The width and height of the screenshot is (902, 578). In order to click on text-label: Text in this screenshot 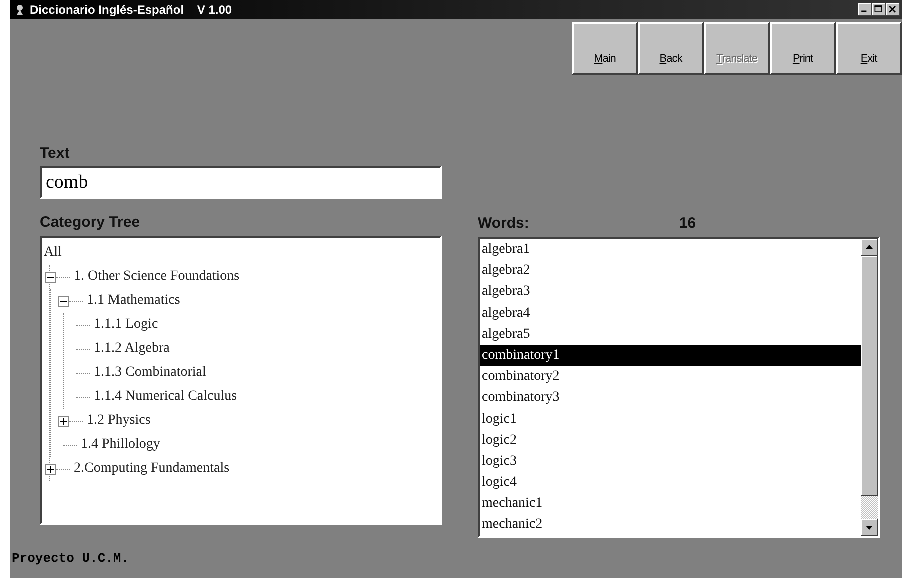, I will do `click(55, 153)`.